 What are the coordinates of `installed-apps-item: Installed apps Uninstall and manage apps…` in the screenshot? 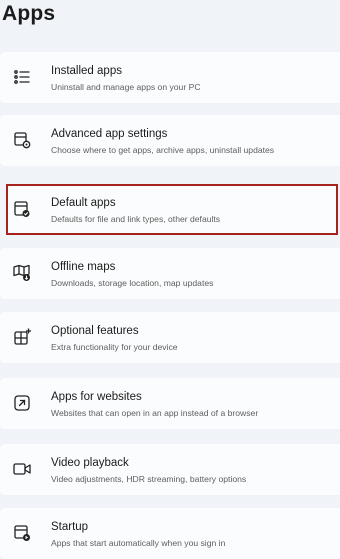 It's located at (170, 77).